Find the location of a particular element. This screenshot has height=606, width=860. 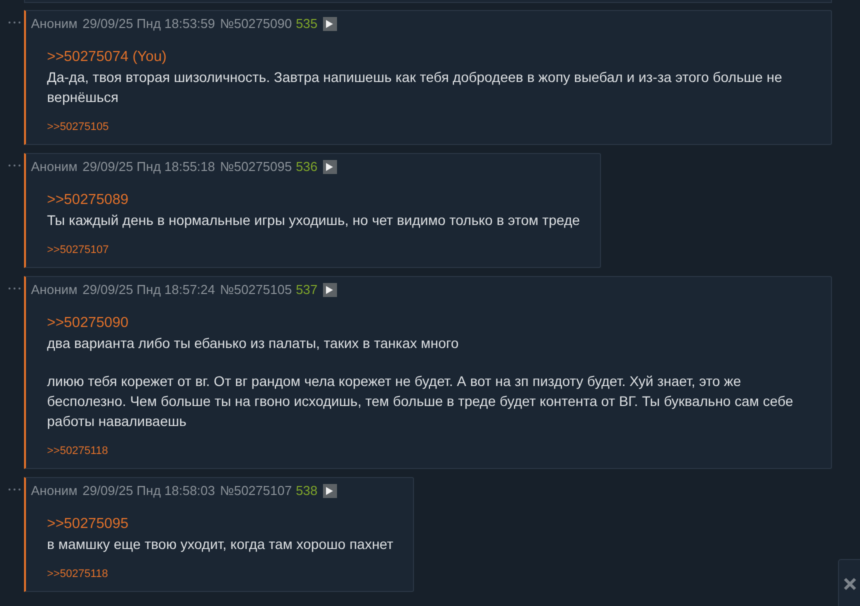

post-date: 29/09/25 Пнд 18:58:03 is located at coordinates (149, 491).